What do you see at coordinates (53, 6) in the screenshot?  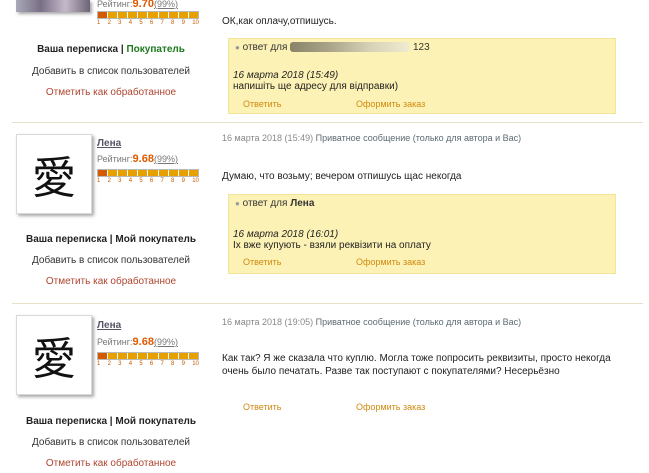 I see `avatar` at bounding box center [53, 6].